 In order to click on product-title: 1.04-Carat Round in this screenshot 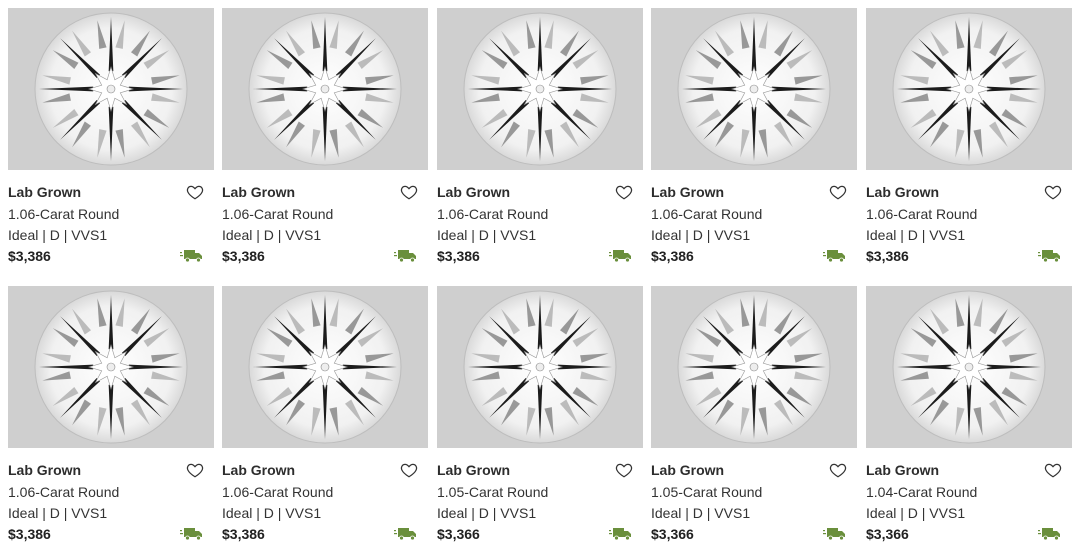, I will do `click(921, 492)`.